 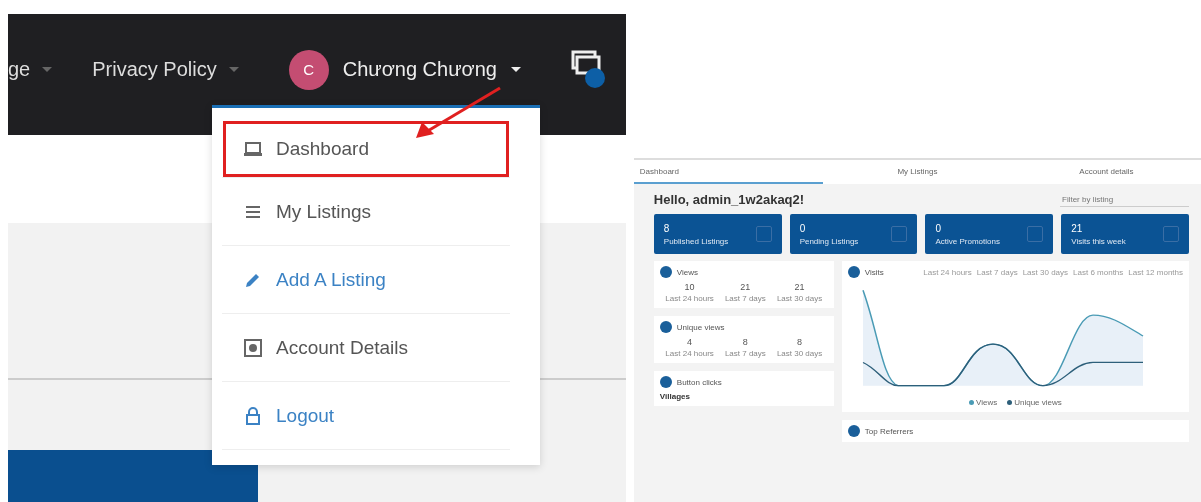 I want to click on panel-title: Button clicks, so click(x=699, y=382).